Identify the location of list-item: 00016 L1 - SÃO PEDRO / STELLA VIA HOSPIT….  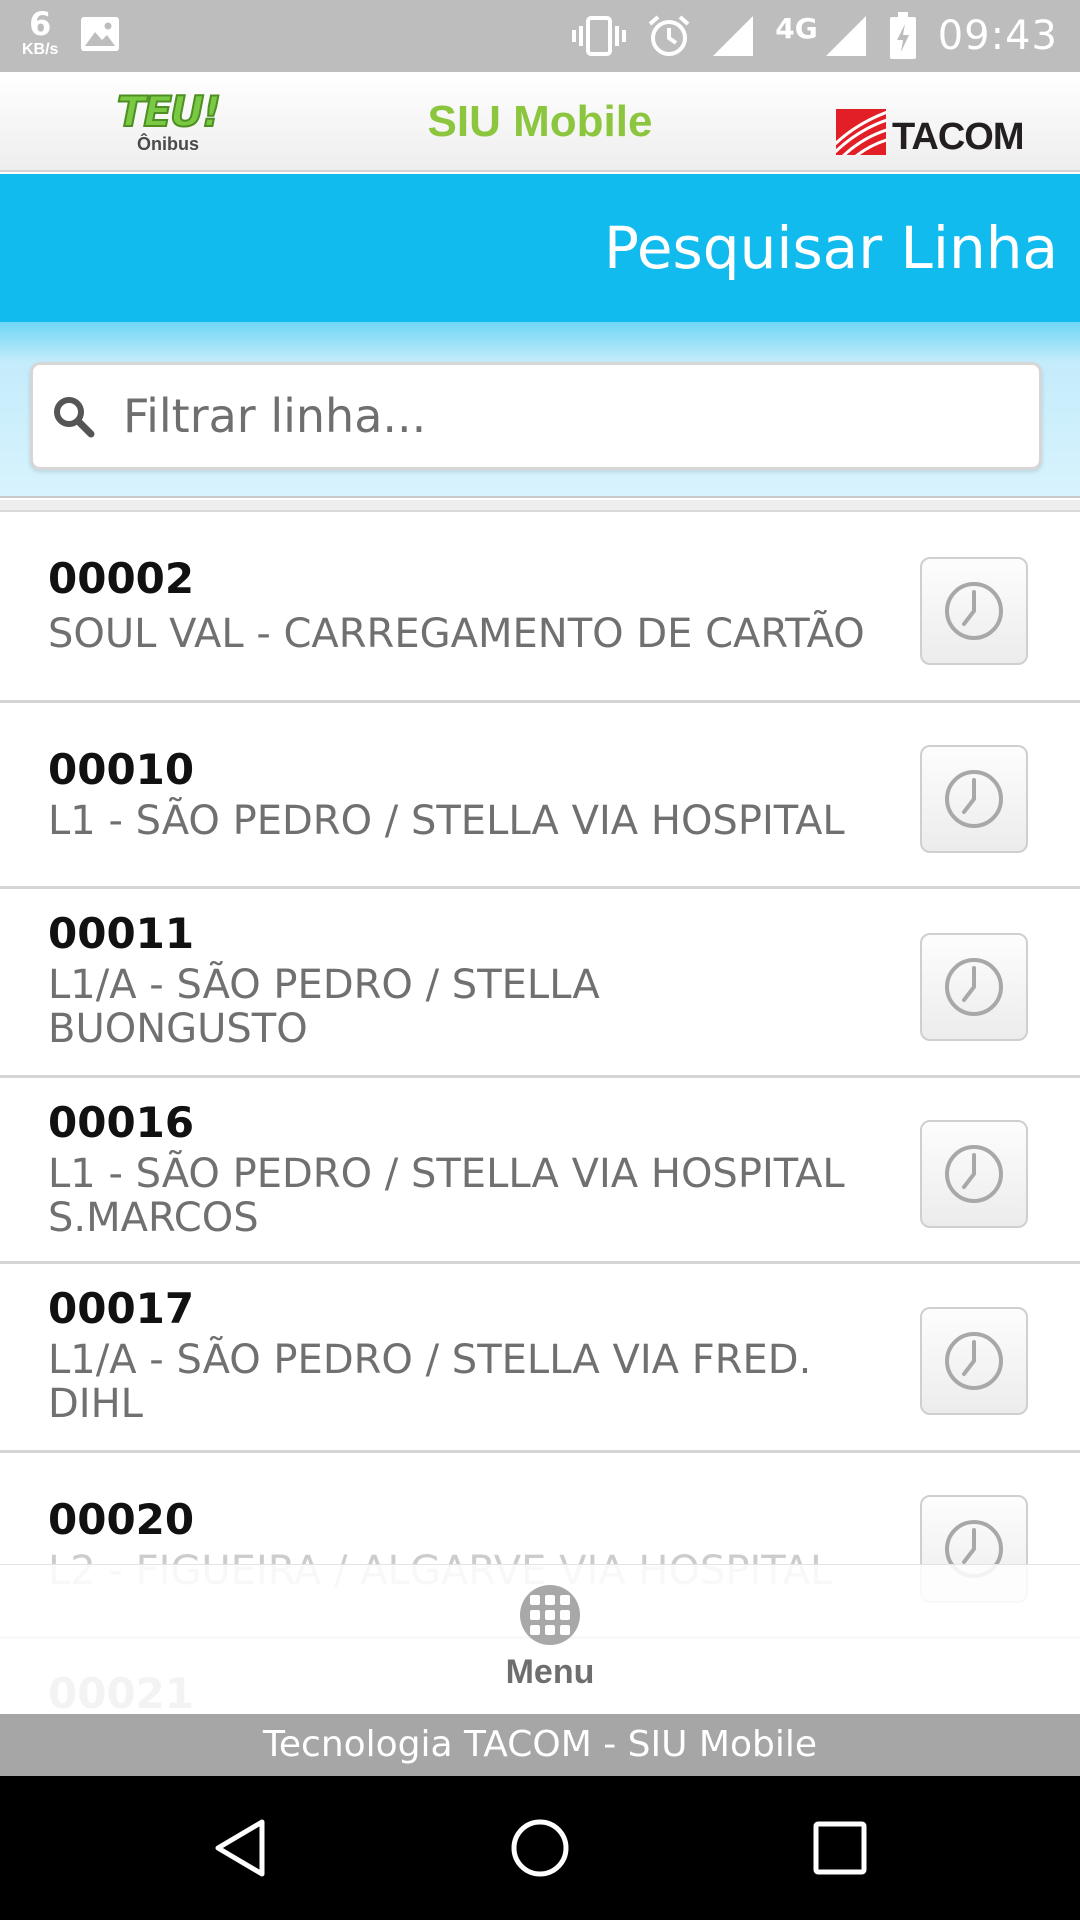
(540, 1171).